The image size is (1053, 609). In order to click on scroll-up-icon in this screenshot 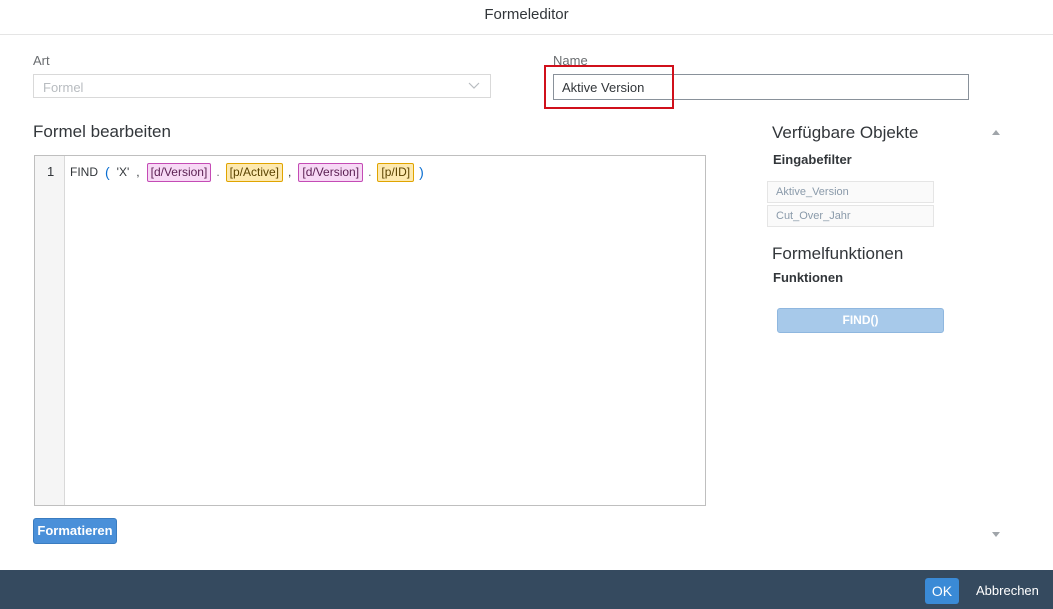, I will do `click(996, 132)`.